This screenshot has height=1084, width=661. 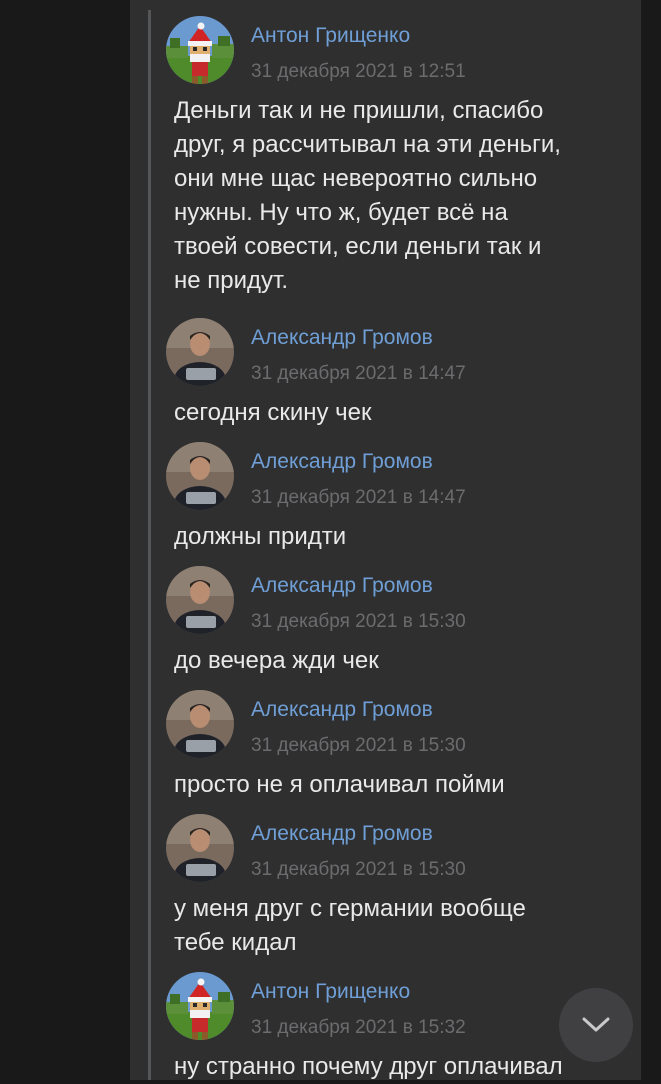 I want to click on right-margin, so click(x=651, y=540).